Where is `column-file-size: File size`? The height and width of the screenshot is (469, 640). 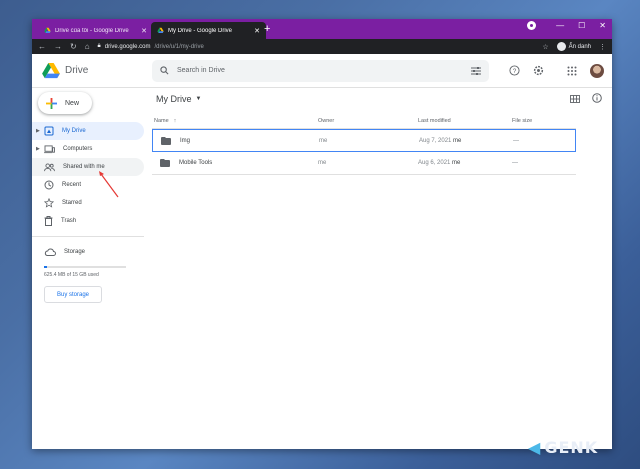
column-file-size: File size is located at coordinates (544, 121).